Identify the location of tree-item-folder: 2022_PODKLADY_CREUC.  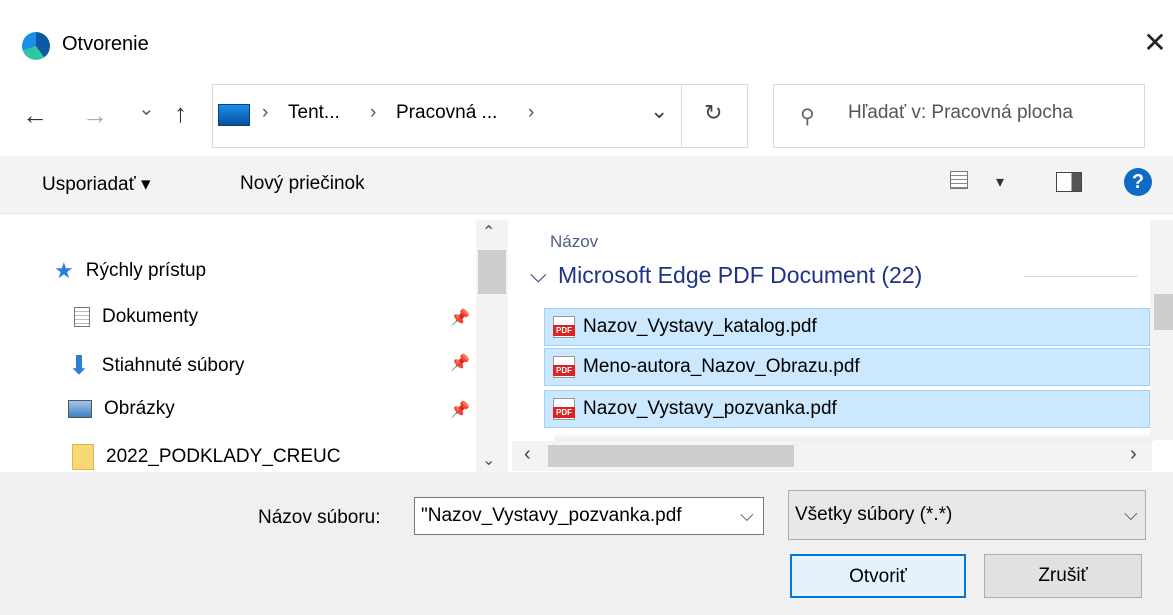
(206, 457).